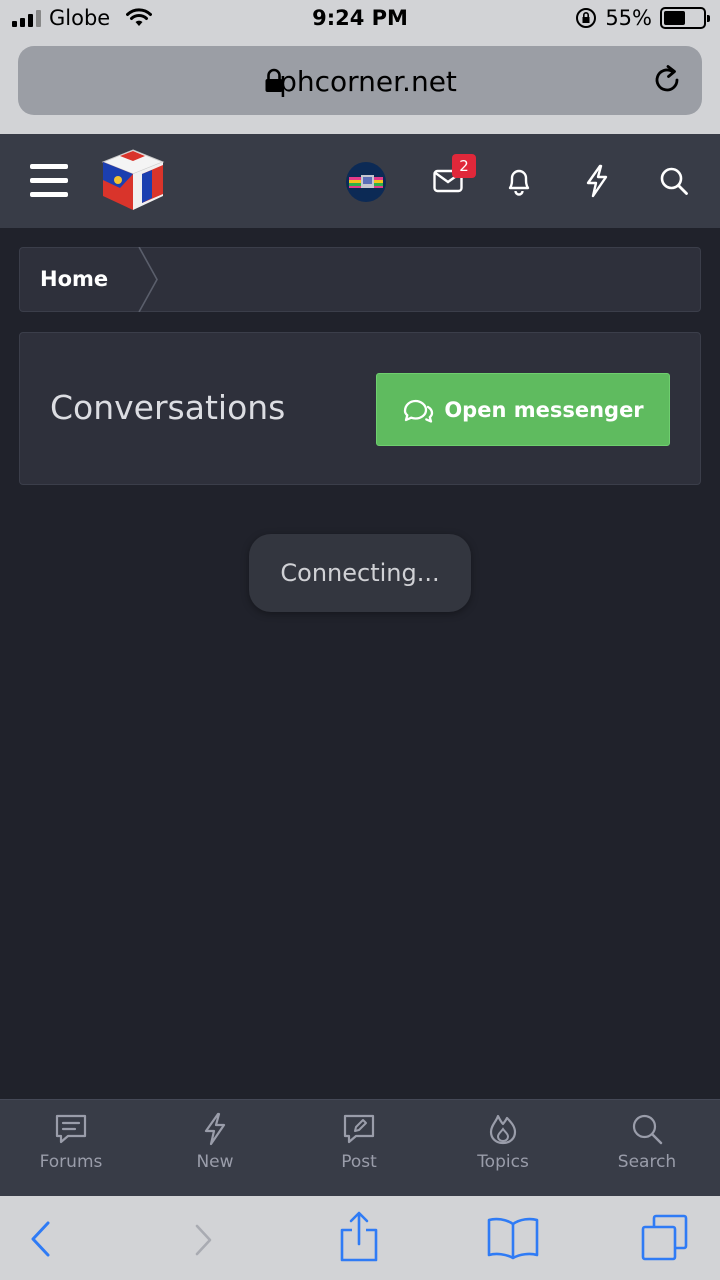 The width and height of the screenshot is (720, 1280). Describe the element at coordinates (597, 181) in the screenshot. I see `lightning-icon` at that location.